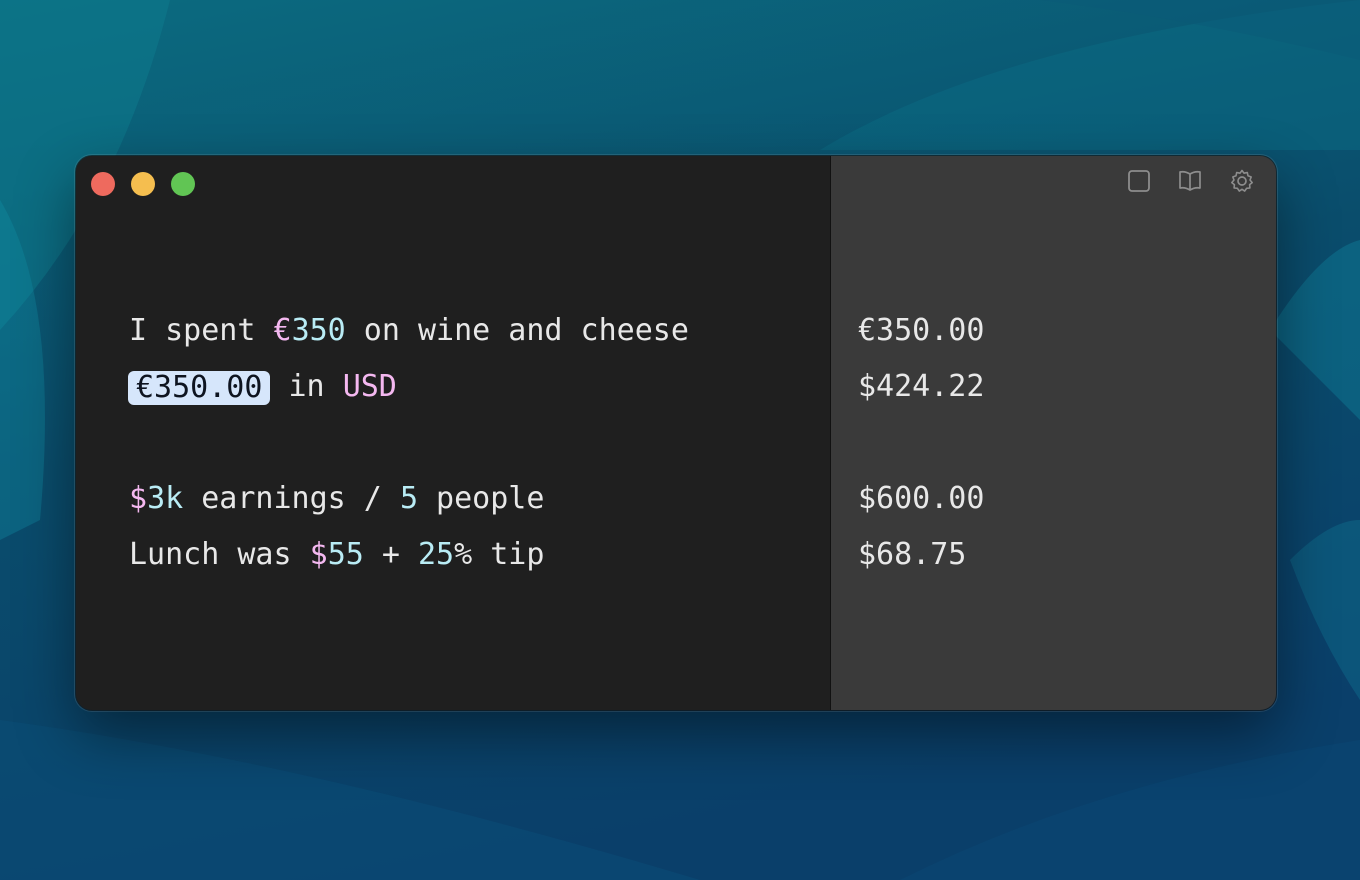  I want to click on number-token: 3k, so click(165, 498).